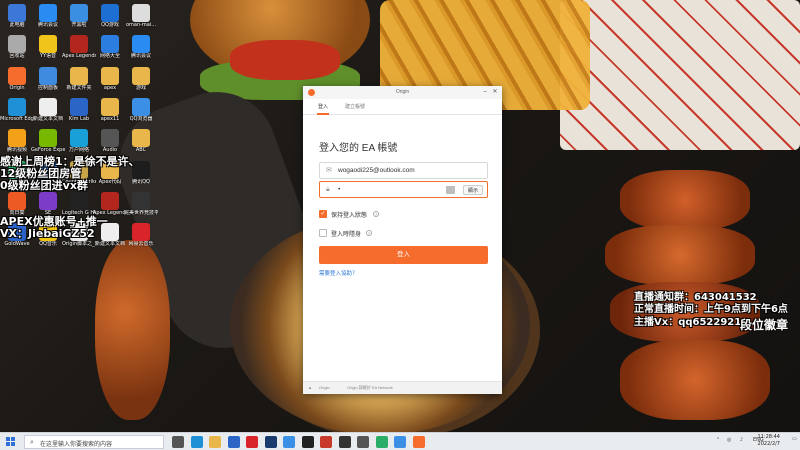 This screenshot has height=450, width=800. Describe the element at coordinates (323, 233) in the screenshot. I see `invisible-login-checkbox` at that location.